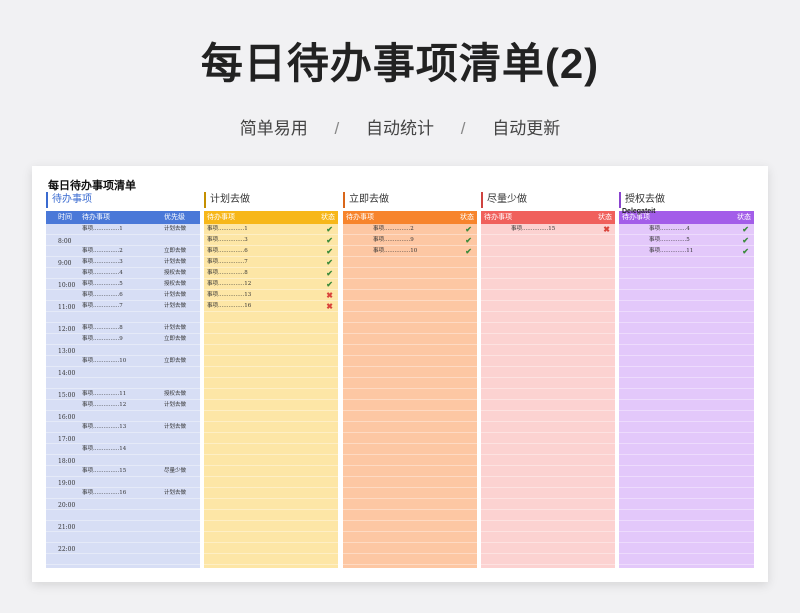 Image resolution: width=800 pixels, height=613 pixels. What do you see at coordinates (175, 471) in the screenshot?
I see `priority-text: 尽量少做` at bounding box center [175, 471].